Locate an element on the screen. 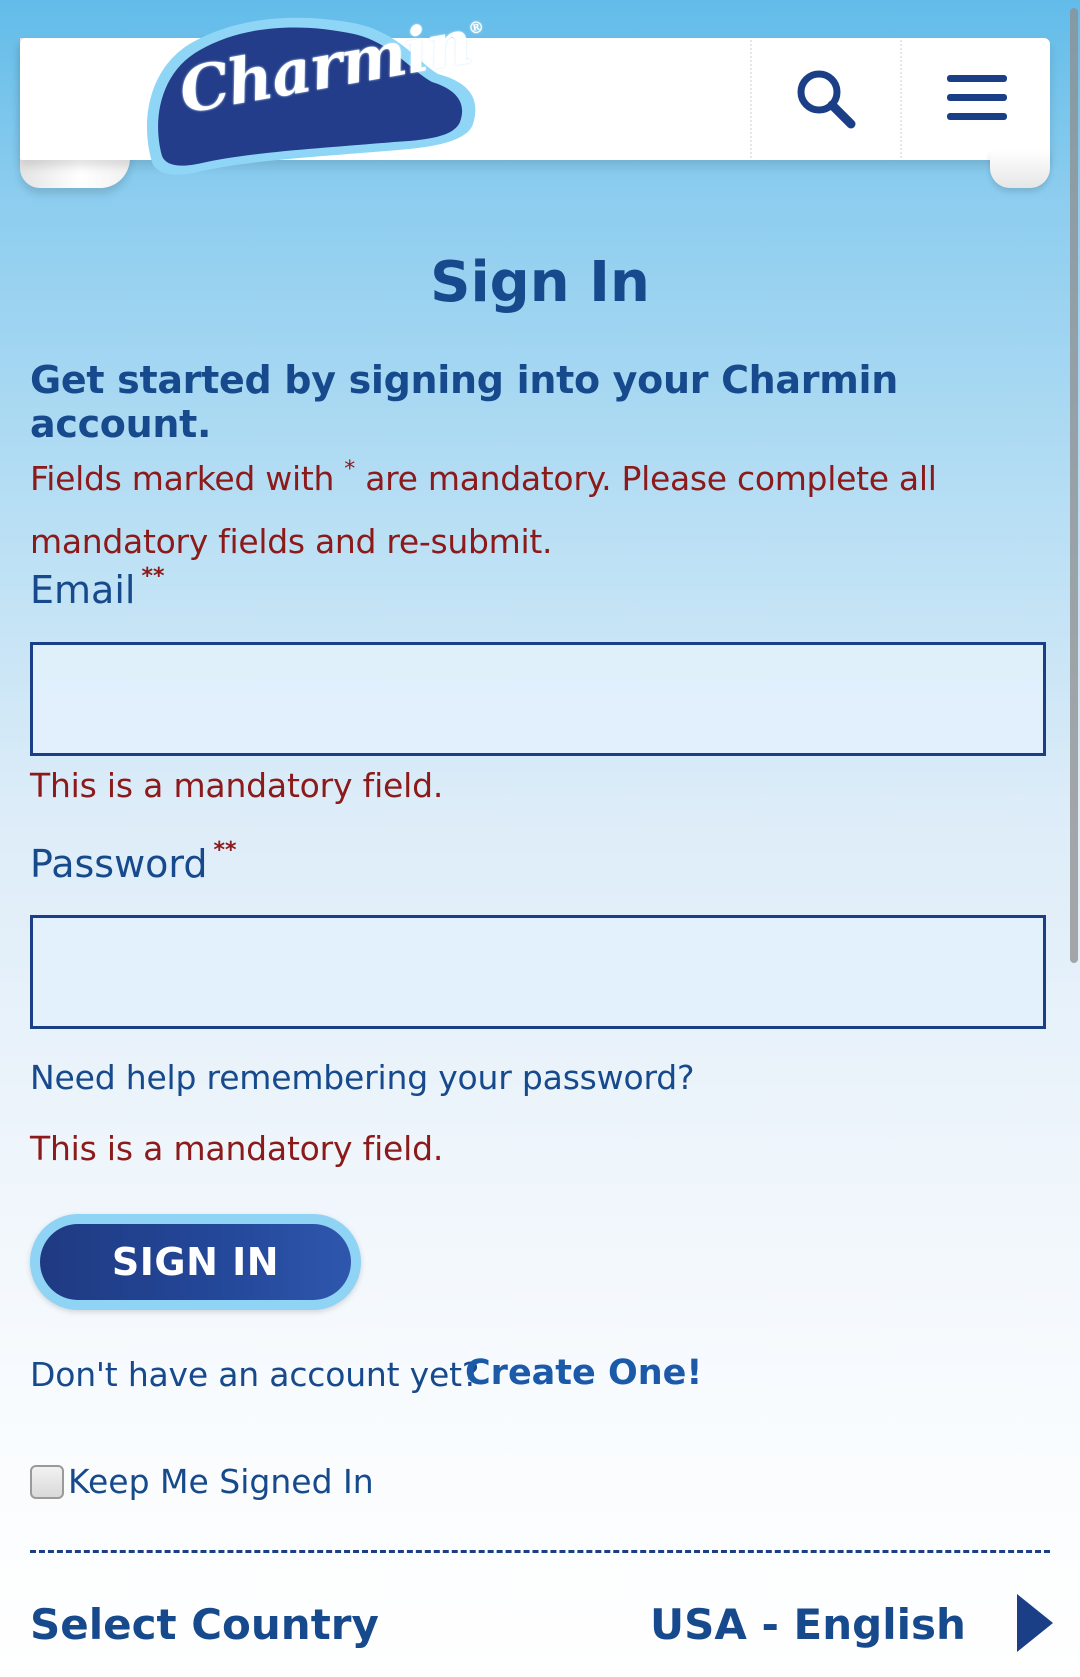 Image resolution: width=1080 pixels, height=1677 pixels. page-title: Sign In is located at coordinates (540, 282).